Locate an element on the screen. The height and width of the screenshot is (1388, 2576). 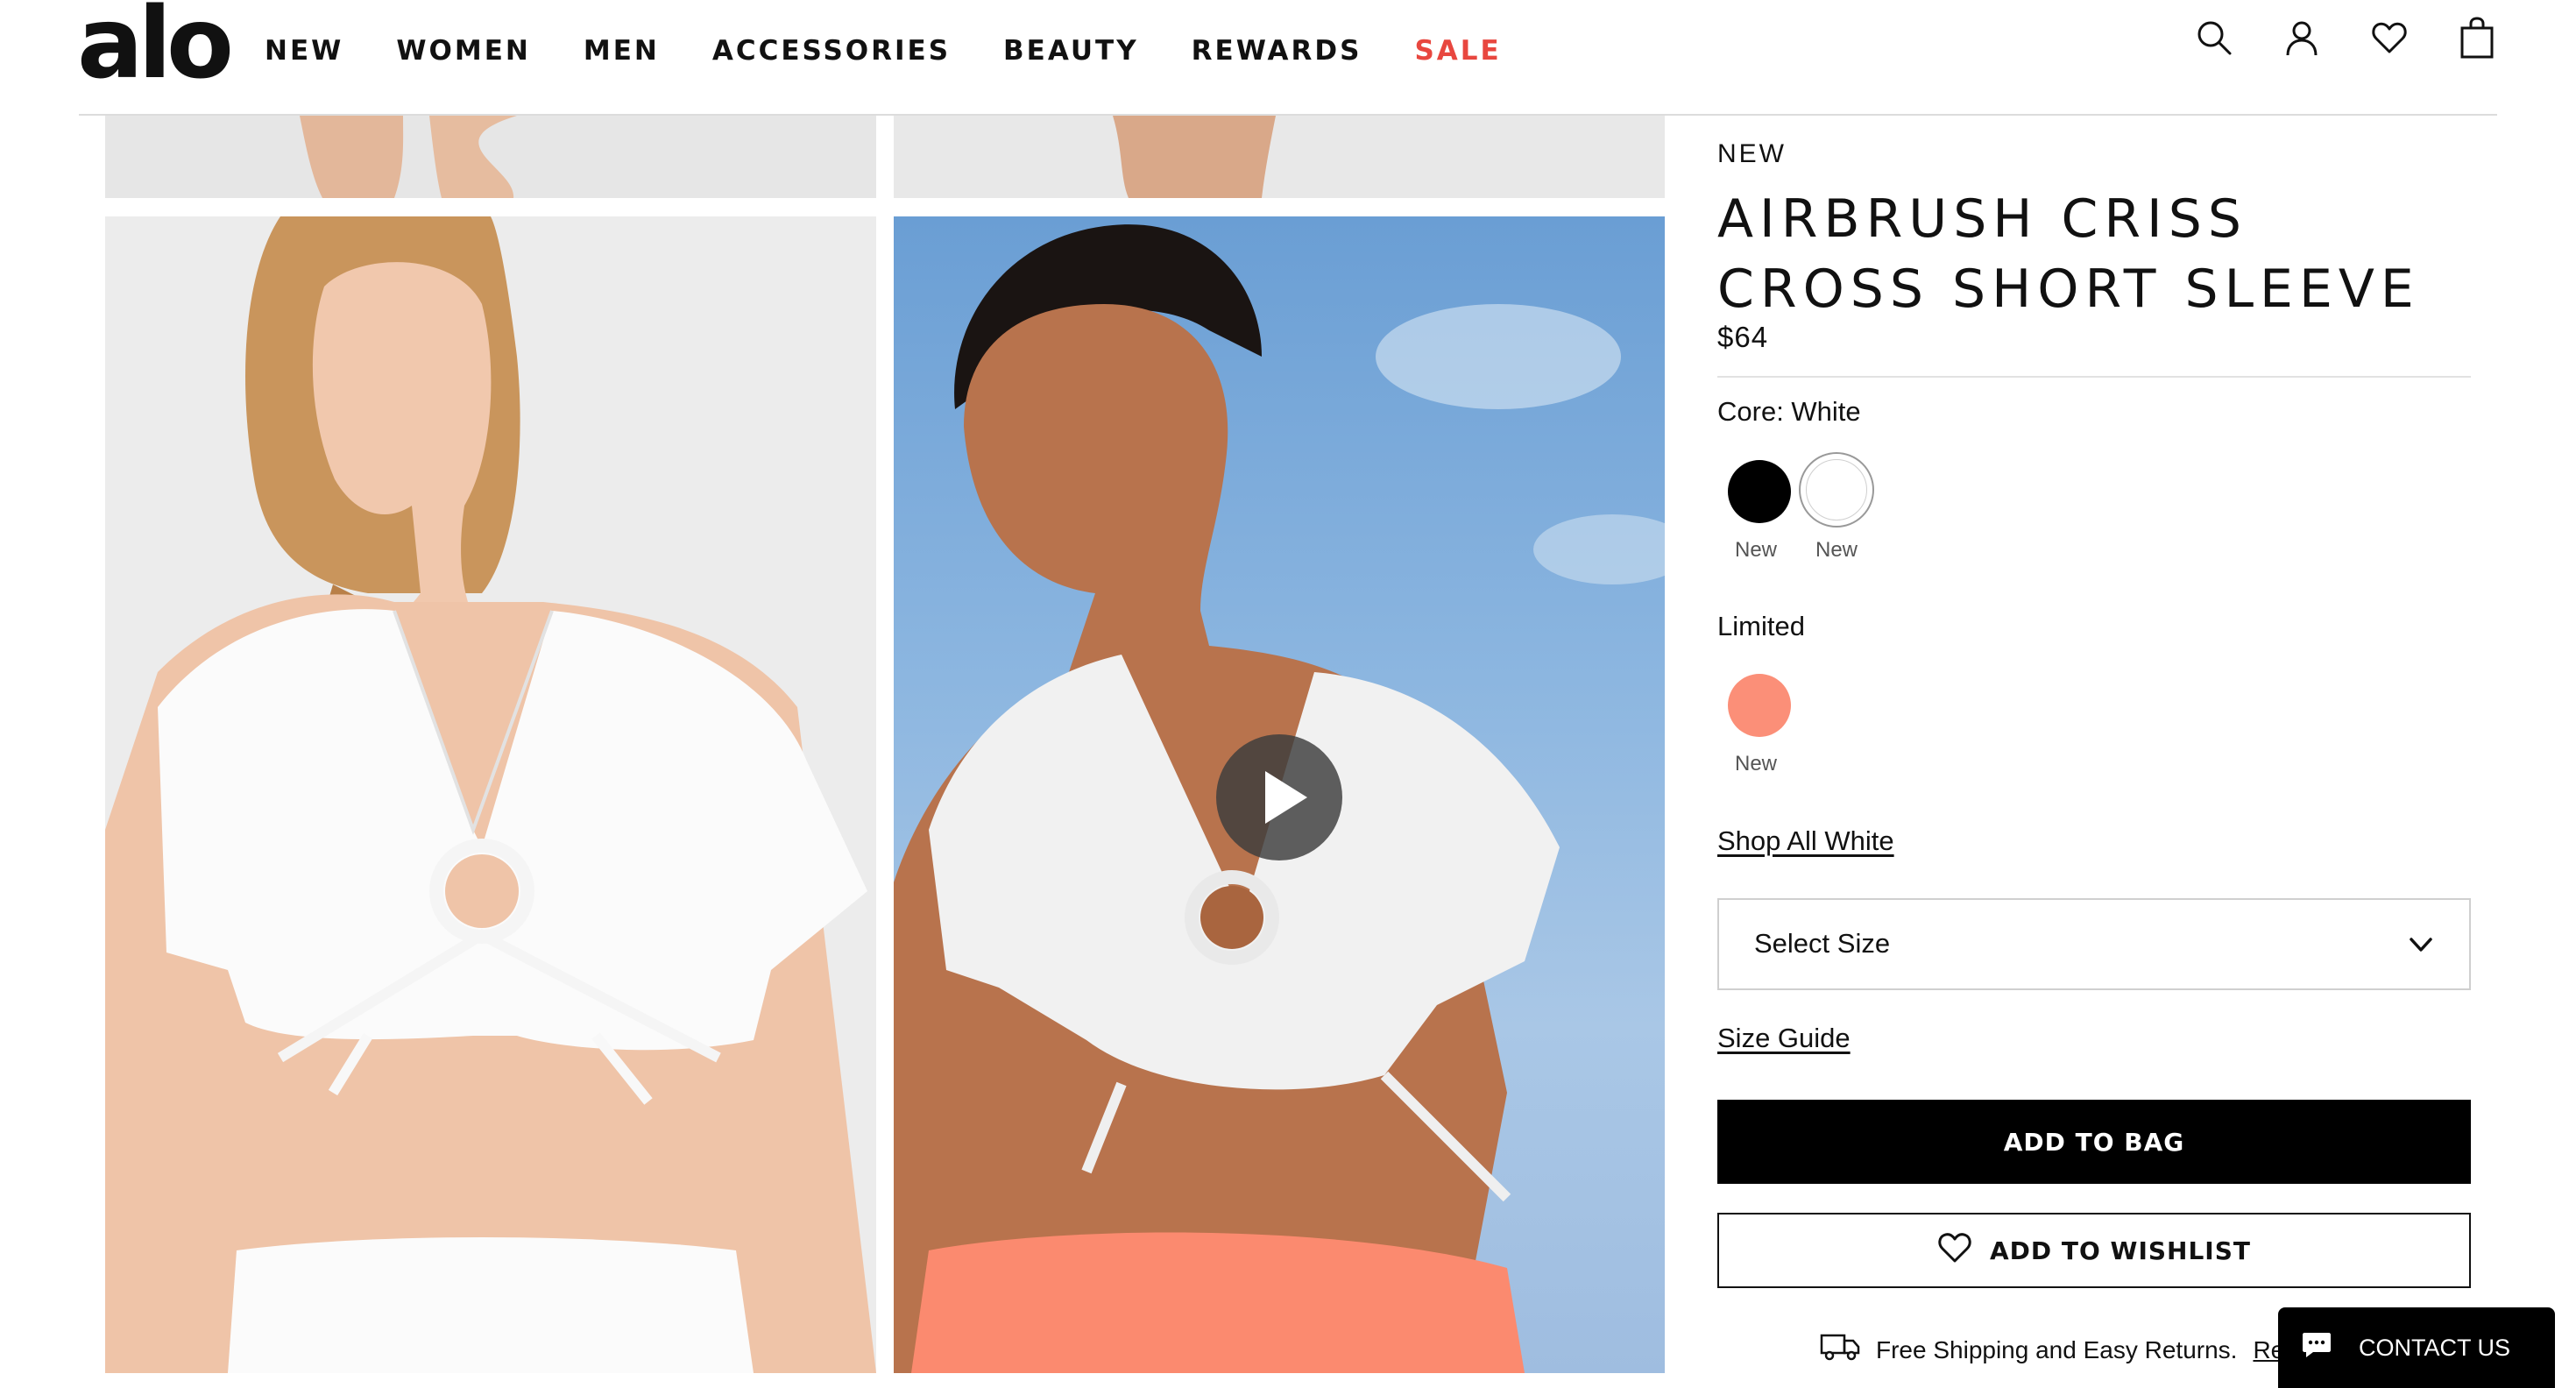
size-select-dropdown: Select Size is located at coordinates (2094, 944).